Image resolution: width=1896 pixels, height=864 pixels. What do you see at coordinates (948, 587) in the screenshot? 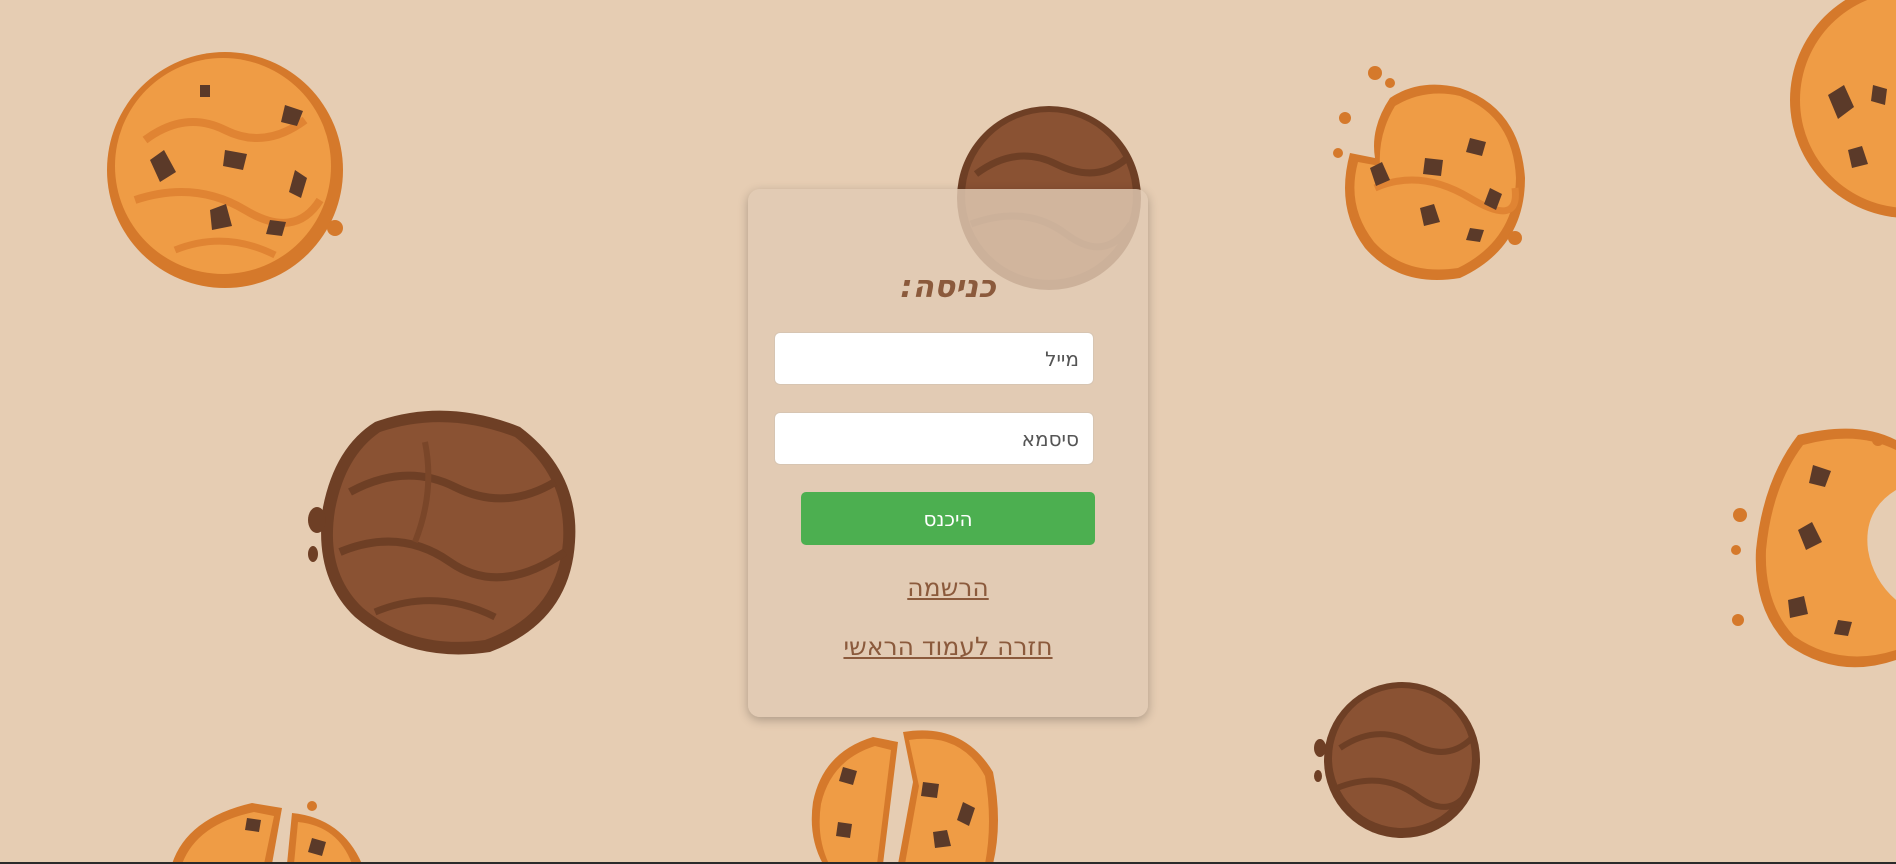
I see `register-link: הרשמה` at bounding box center [948, 587].